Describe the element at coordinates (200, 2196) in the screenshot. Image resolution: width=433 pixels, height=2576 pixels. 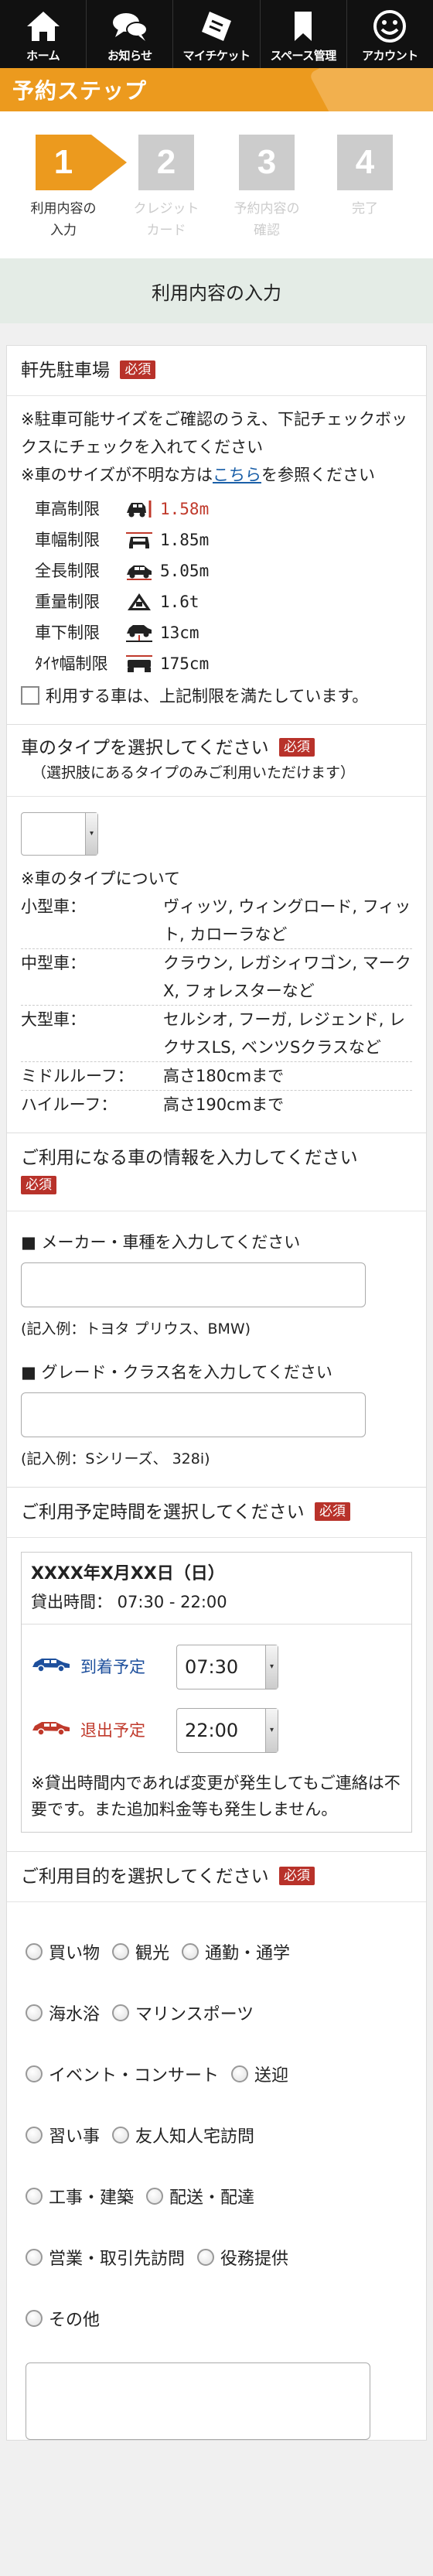
I see `purpose-radio: 配送・配達` at that location.